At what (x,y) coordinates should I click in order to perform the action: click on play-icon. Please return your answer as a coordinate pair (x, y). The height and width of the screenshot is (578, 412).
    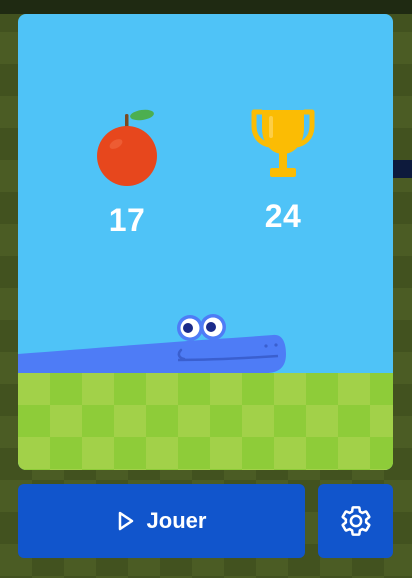
    Looking at the image, I should click on (126, 521).